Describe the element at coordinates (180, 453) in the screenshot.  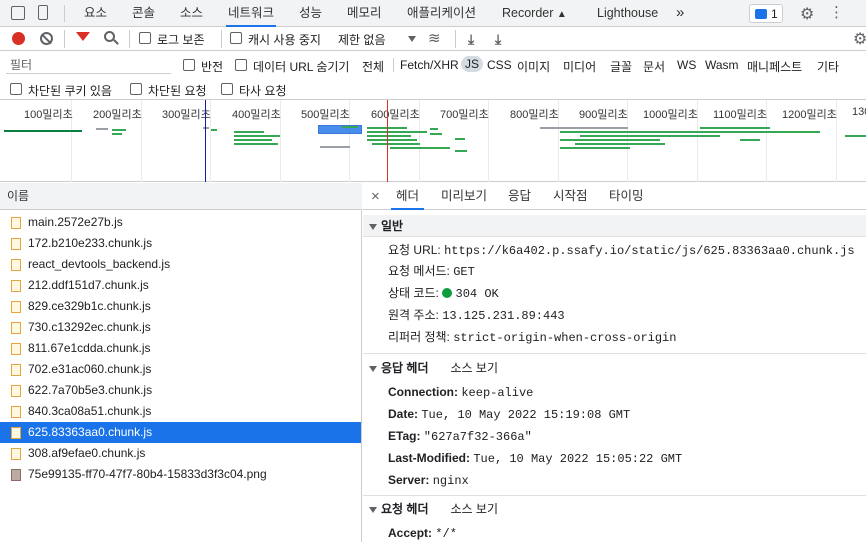
I see `request-row: 308.af9efae0.chunk.js` at that location.